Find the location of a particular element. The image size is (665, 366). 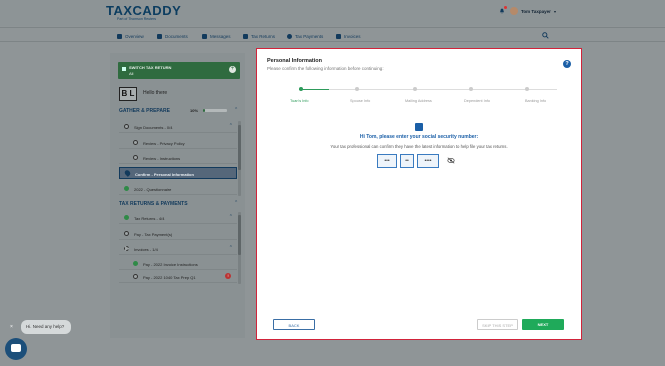

returns-scrollbar is located at coordinates (239, 248).